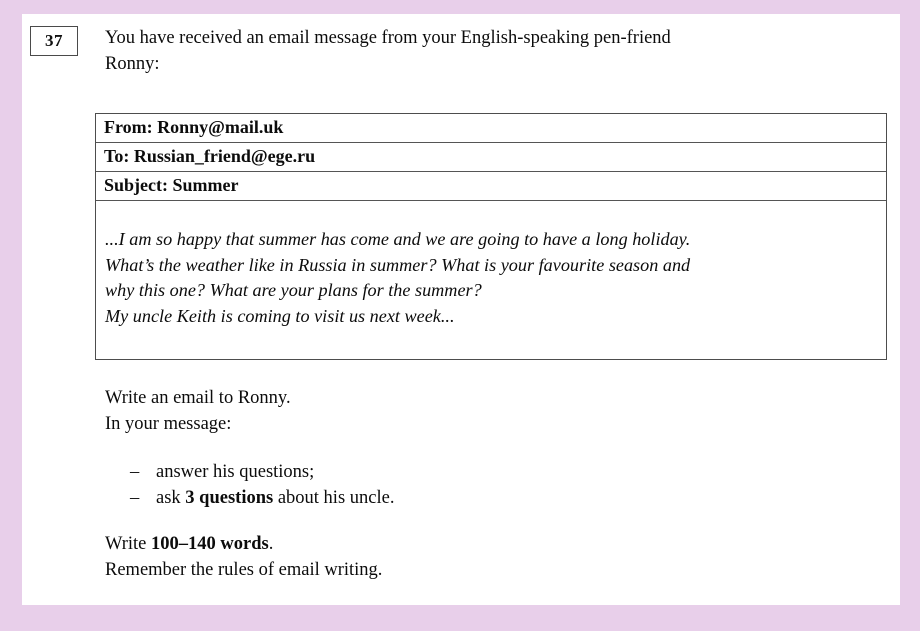  What do you see at coordinates (271, 544) in the screenshot?
I see `word-count-suffix: .` at bounding box center [271, 544].